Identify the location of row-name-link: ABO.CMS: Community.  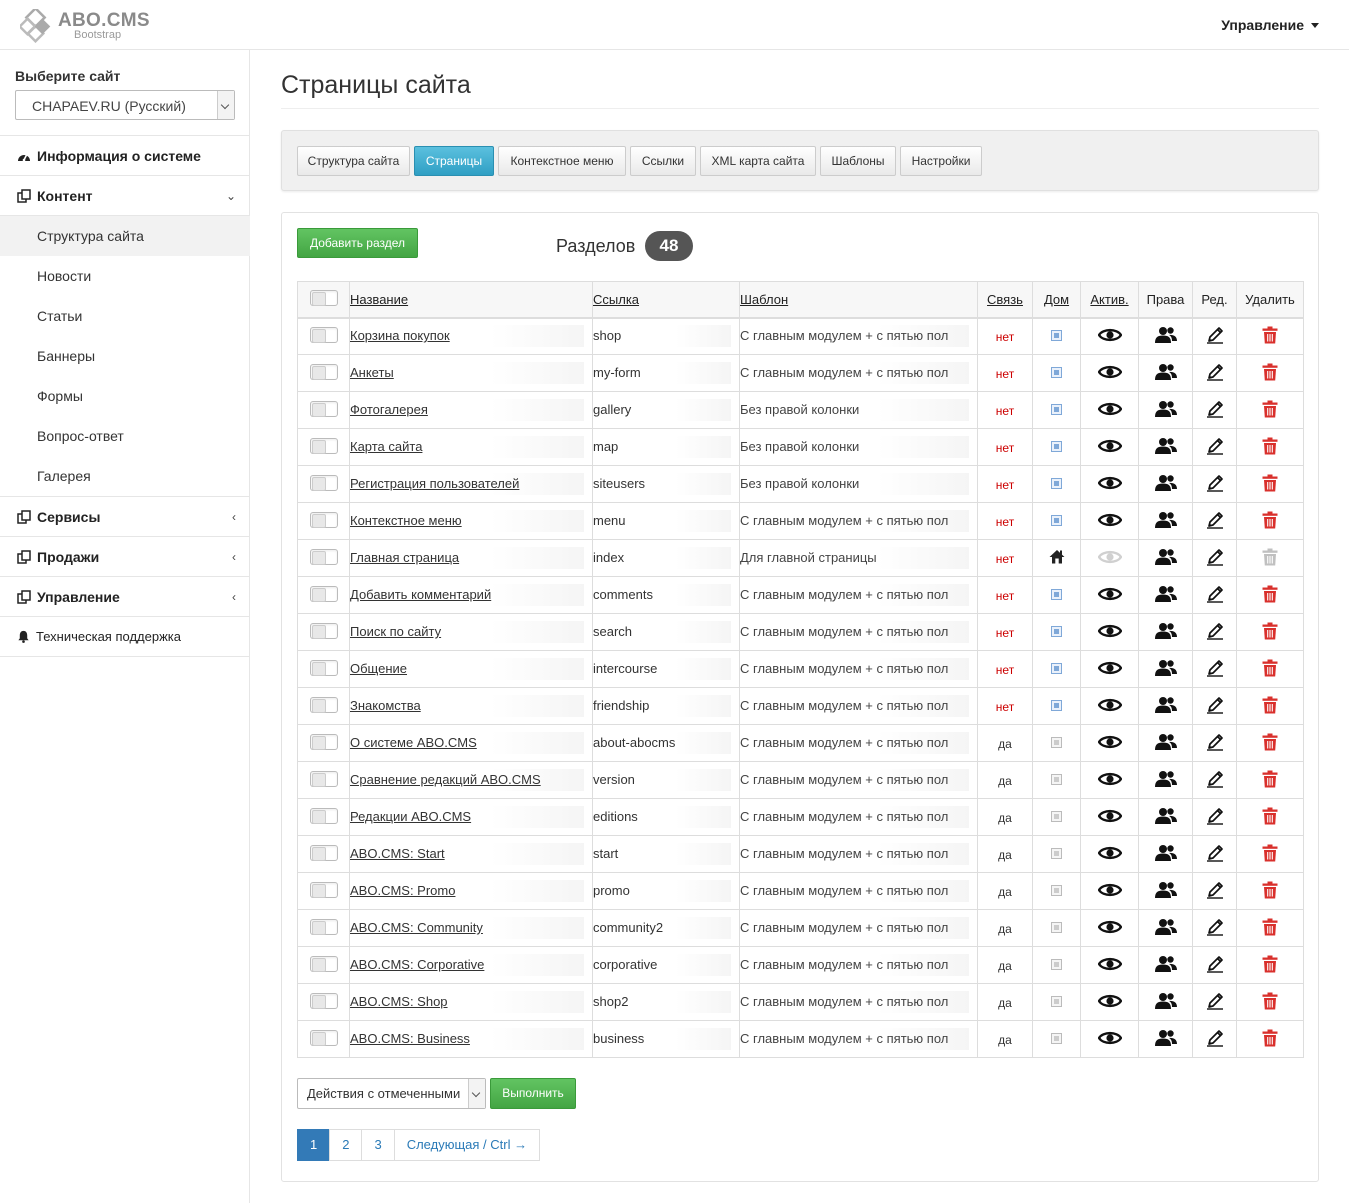
(467, 928).